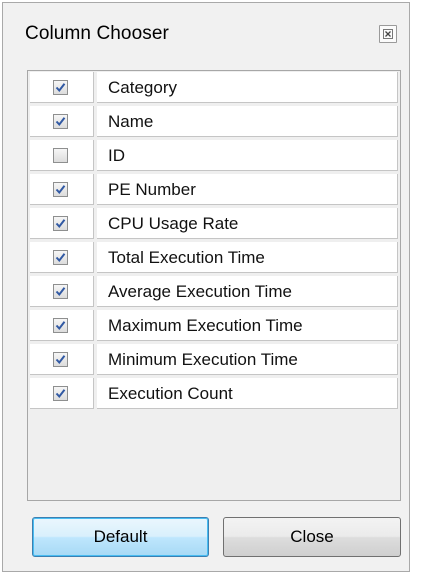  I want to click on column-label-cell: ID, so click(247, 155).